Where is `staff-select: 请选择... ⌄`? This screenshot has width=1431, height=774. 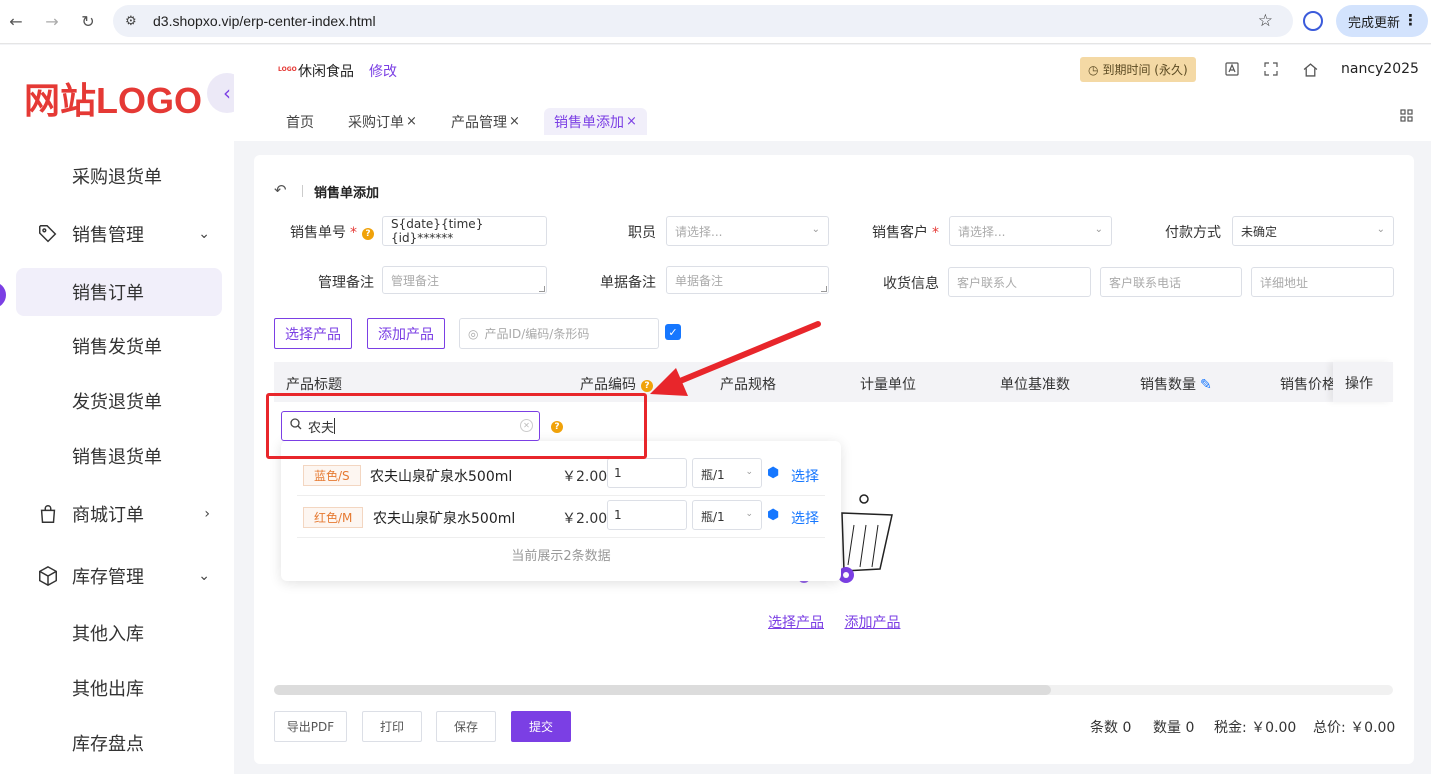
staff-select: 请选择... ⌄ is located at coordinates (747, 231).